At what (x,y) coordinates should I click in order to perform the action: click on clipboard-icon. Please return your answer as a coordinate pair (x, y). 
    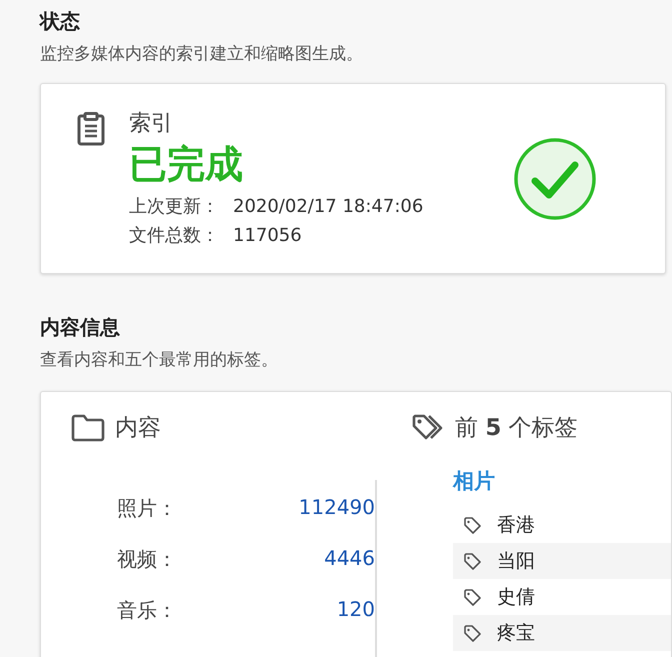
    Looking at the image, I should click on (91, 129).